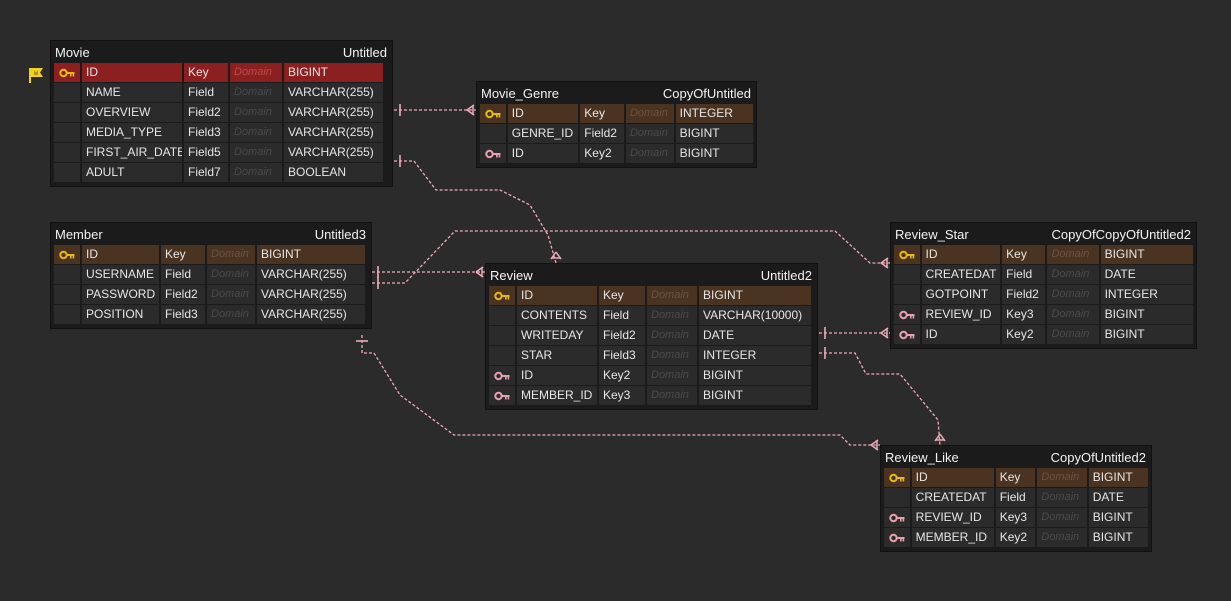  What do you see at coordinates (651, 275) in the screenshot?
I see `table-header: Review Untitled2` at bounding box center [651, 275].